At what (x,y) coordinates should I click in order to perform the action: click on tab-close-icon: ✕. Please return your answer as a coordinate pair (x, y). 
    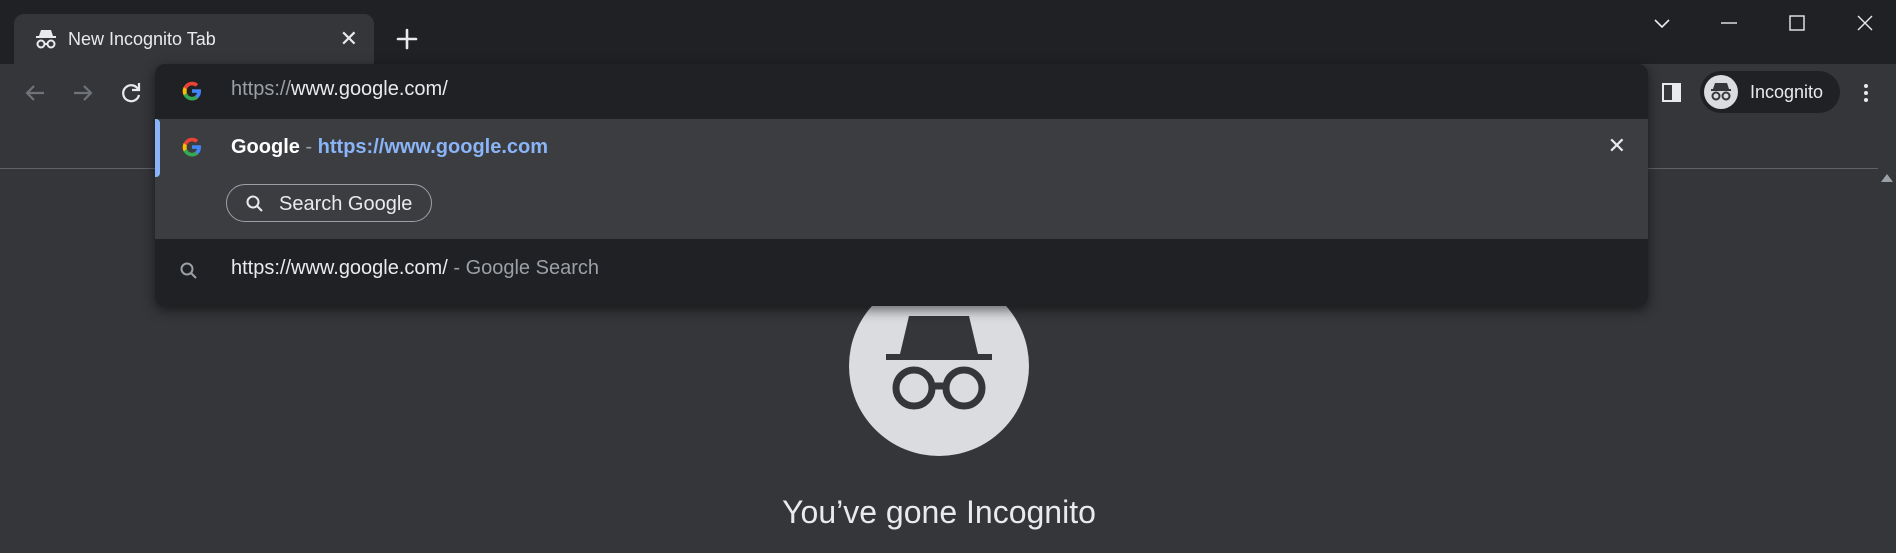
    Looking at the image, I should click on (349, 39).